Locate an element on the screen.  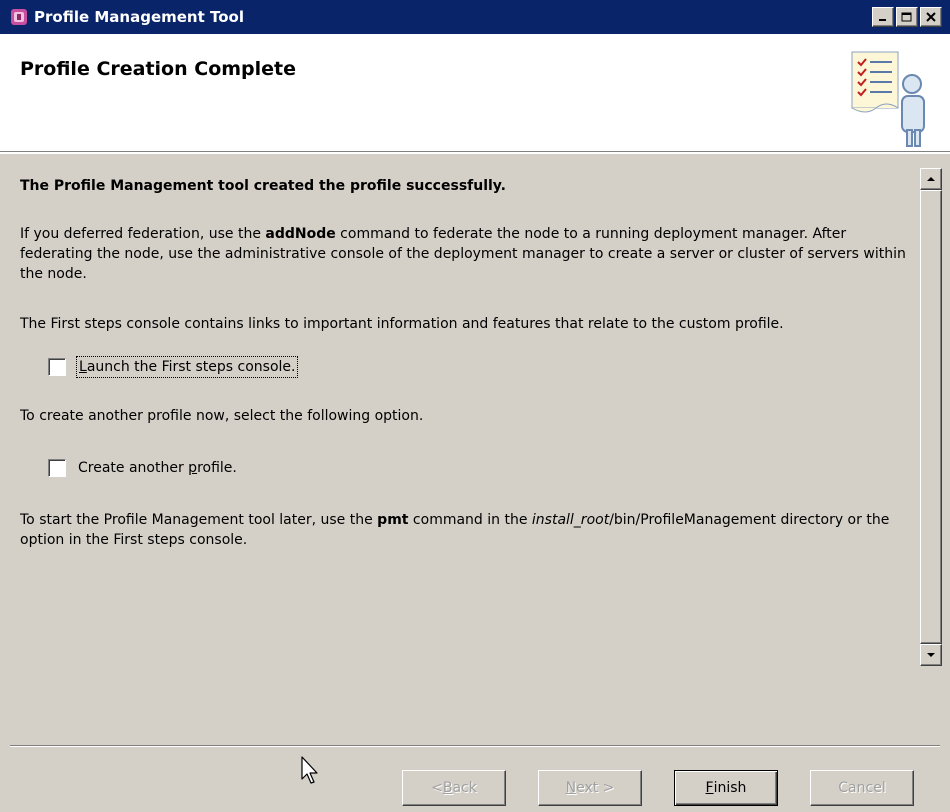
button-bar-divider is located at coordinates (475, 746).